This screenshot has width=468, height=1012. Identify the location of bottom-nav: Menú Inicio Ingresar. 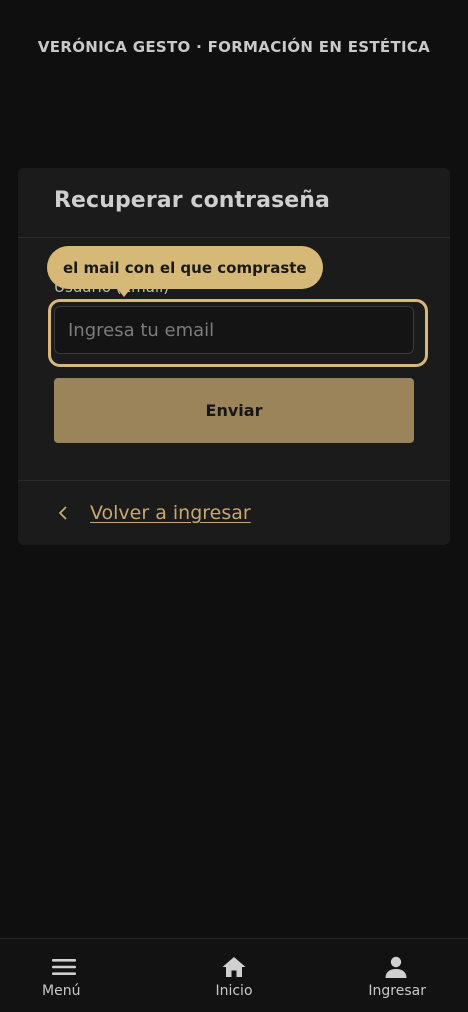
(234, 975).